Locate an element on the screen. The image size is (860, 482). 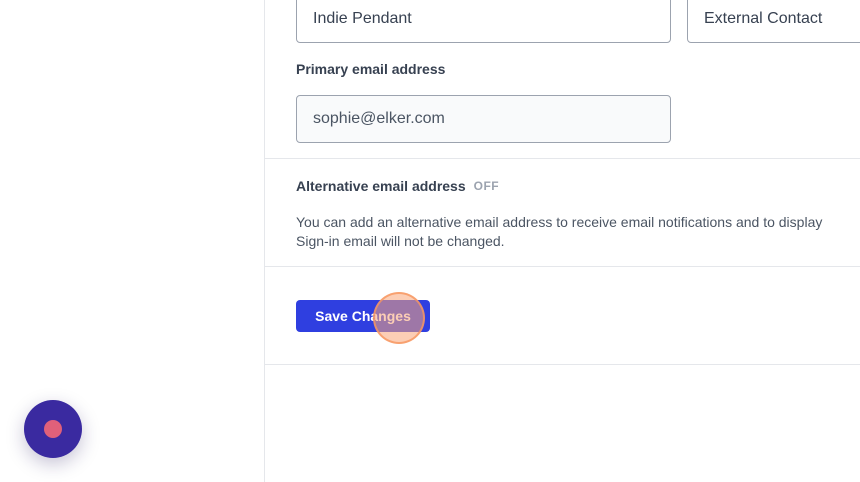
chat-launcher-button is located at coordinates (53, 429).